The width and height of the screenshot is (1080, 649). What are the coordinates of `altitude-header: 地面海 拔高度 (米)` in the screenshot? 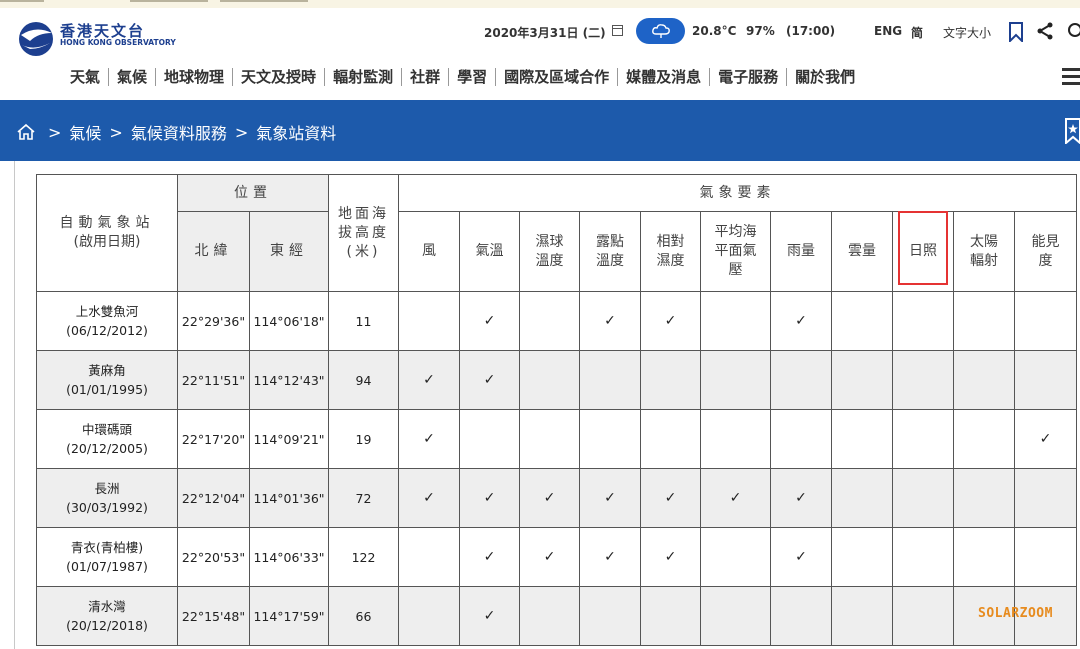 It's located at (363, 233).